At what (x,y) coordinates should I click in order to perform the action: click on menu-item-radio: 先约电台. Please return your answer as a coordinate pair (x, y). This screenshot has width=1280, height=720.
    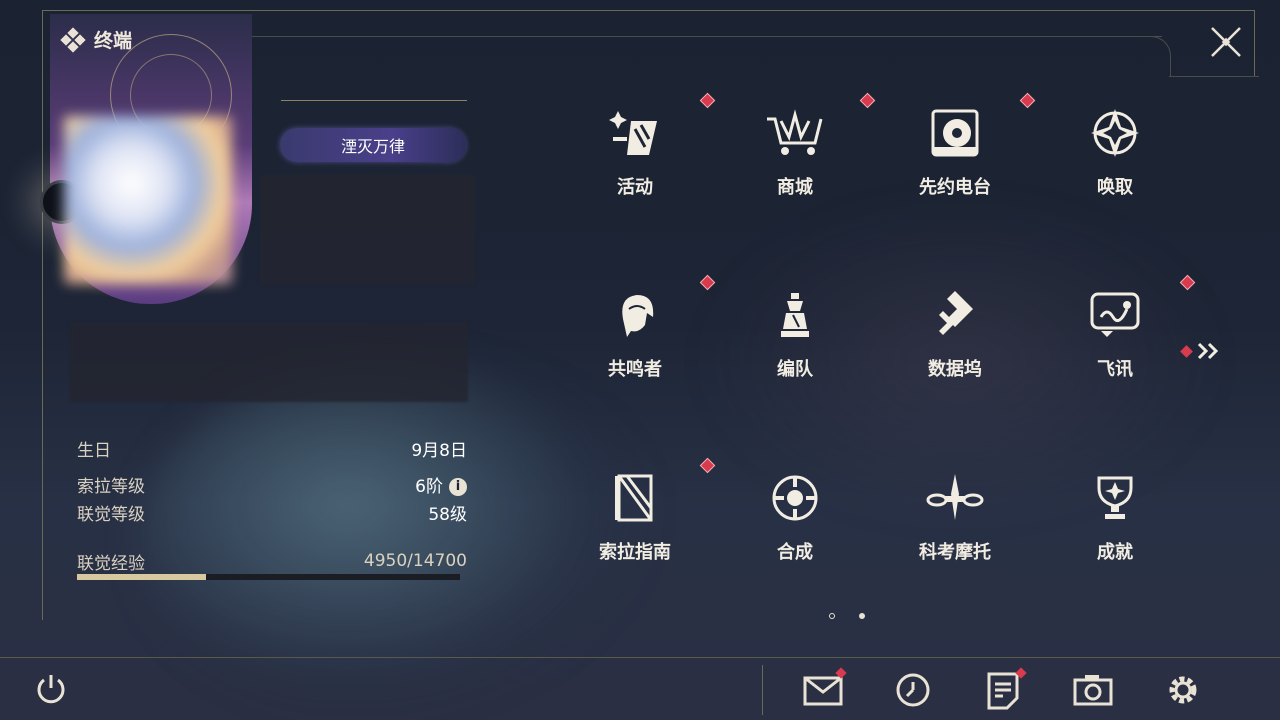
    Looking at the image, I should click on (970, 153).